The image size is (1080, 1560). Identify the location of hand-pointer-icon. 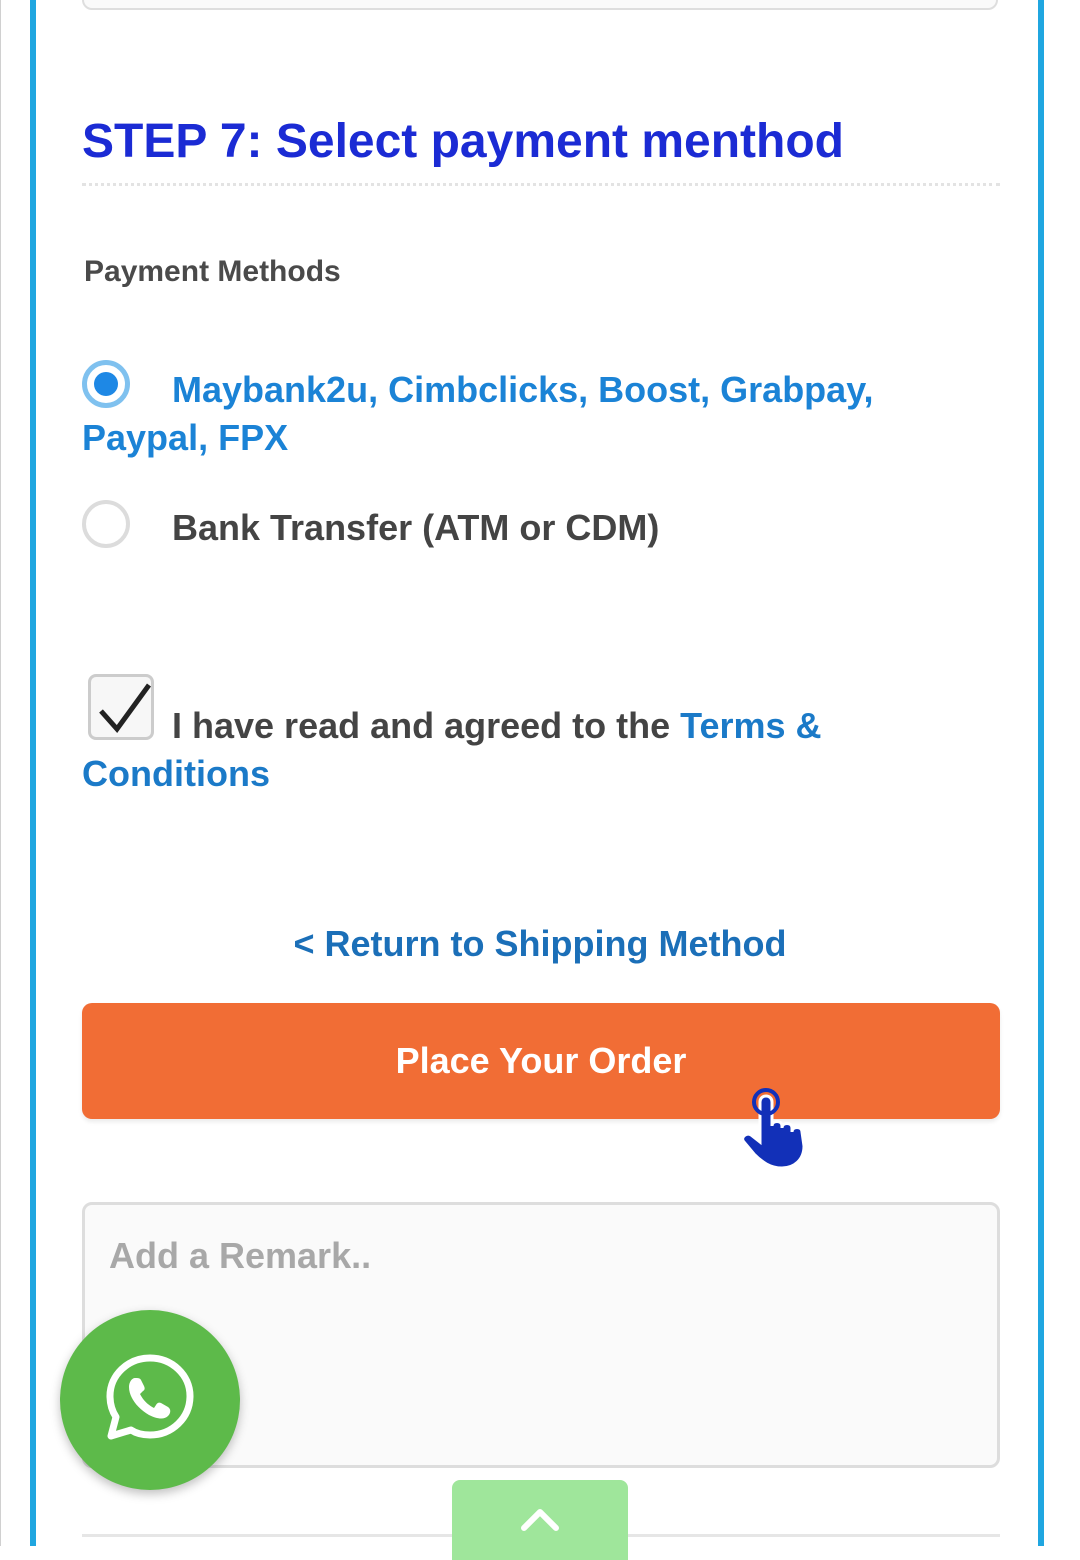
(773, 1129).